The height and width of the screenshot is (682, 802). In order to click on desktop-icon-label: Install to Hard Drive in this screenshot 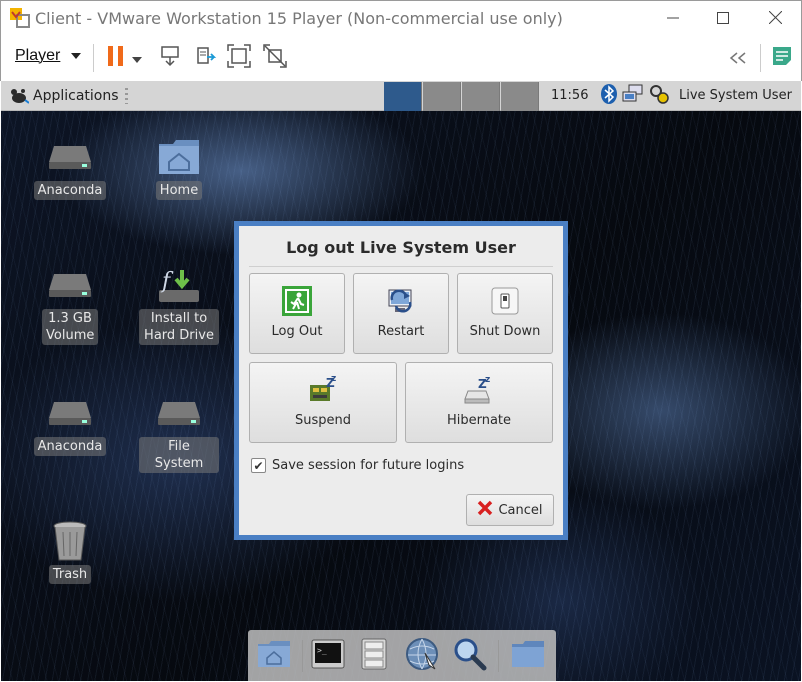, I will do `click(179, 327)`.